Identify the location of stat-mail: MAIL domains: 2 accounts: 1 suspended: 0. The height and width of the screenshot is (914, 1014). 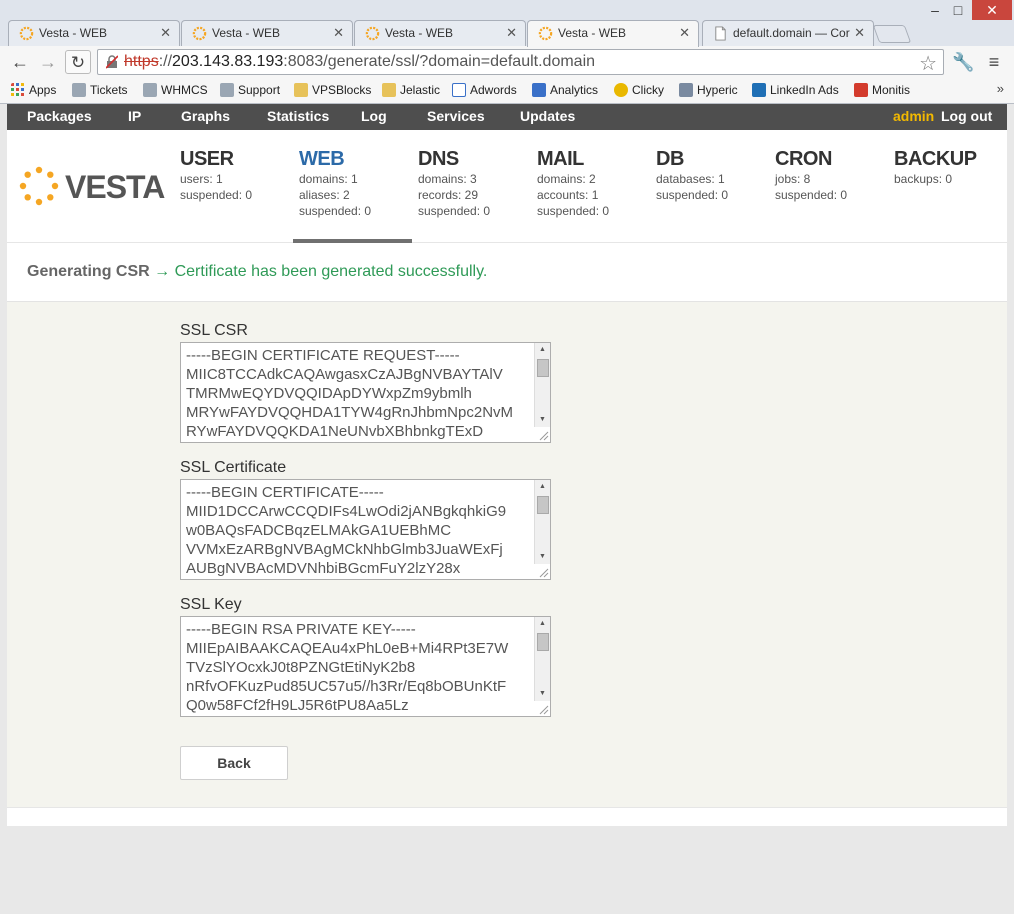
(595, 183).